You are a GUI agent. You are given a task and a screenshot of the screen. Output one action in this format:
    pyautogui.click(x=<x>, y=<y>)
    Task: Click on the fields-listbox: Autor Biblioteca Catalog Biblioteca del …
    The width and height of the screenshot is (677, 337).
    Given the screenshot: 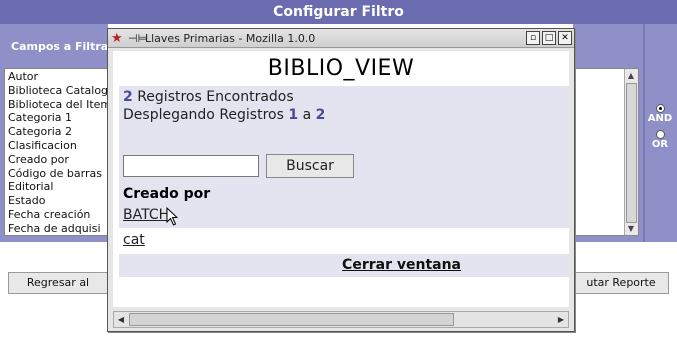 What is the action you would take?
    pyautogui.click(x=56, y=152)
    